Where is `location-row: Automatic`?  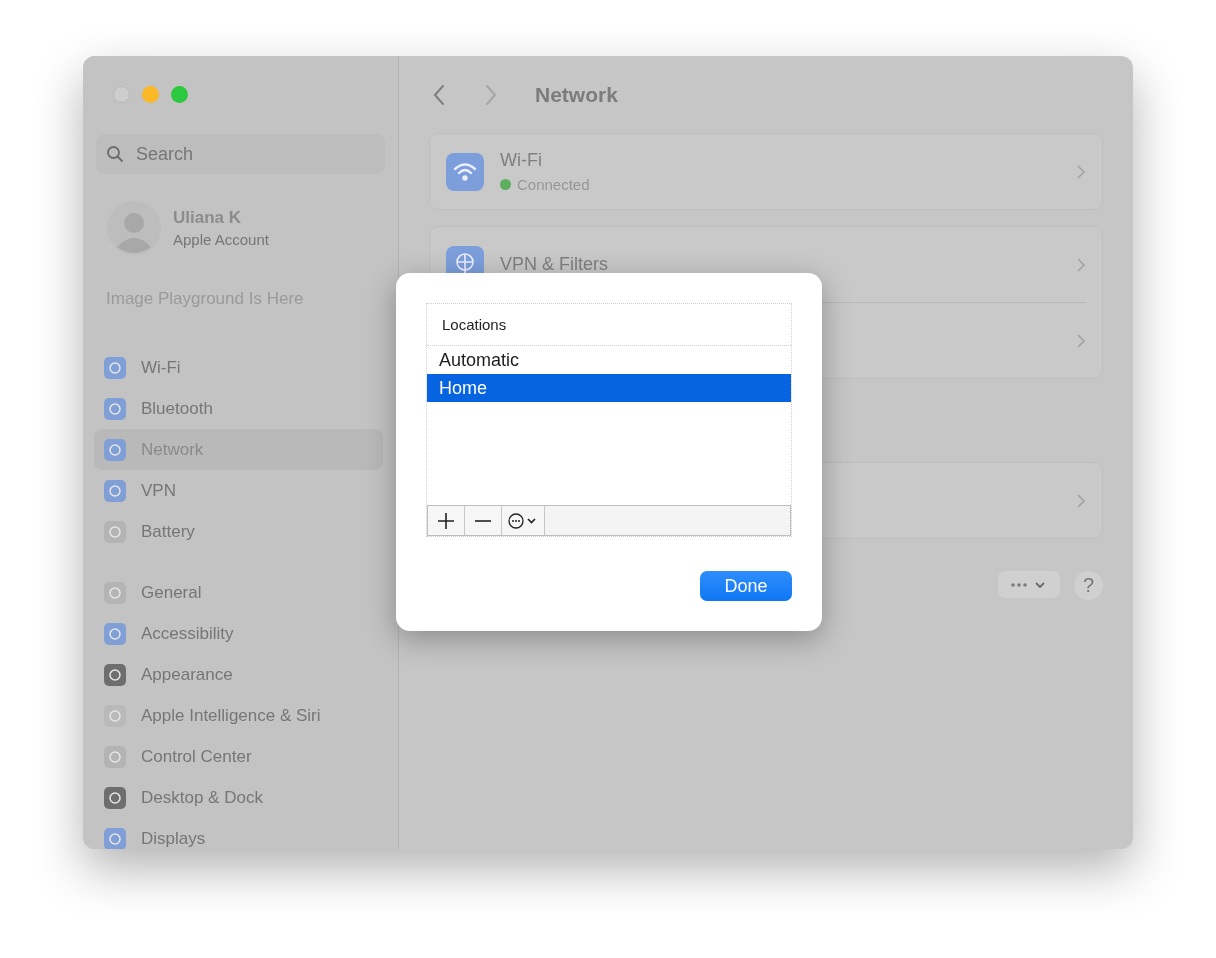
location-row: Automatic is located at coordinates (609, 360).